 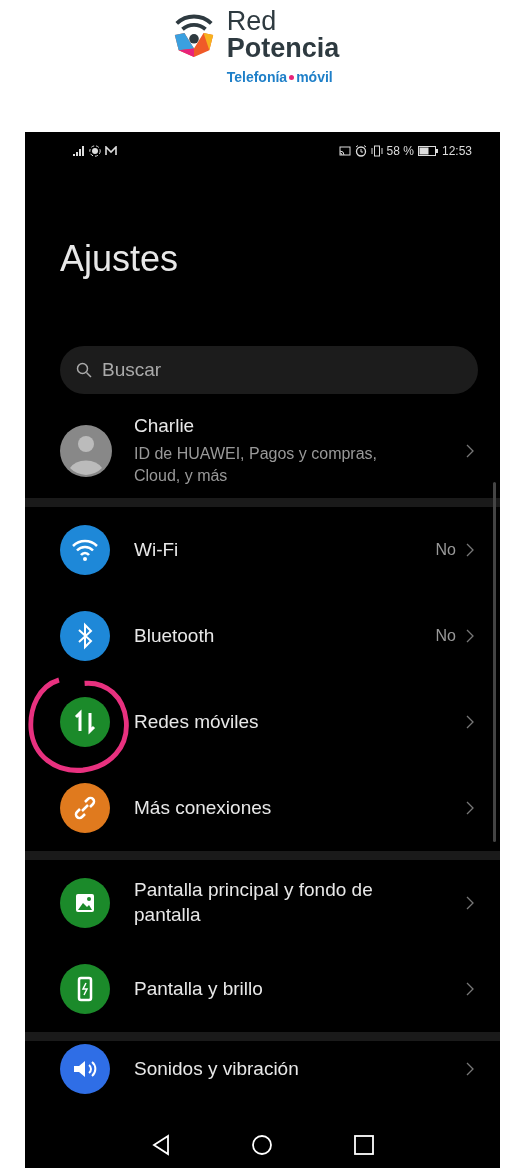 I want to click on search-icon, so click(x=84, y=370).